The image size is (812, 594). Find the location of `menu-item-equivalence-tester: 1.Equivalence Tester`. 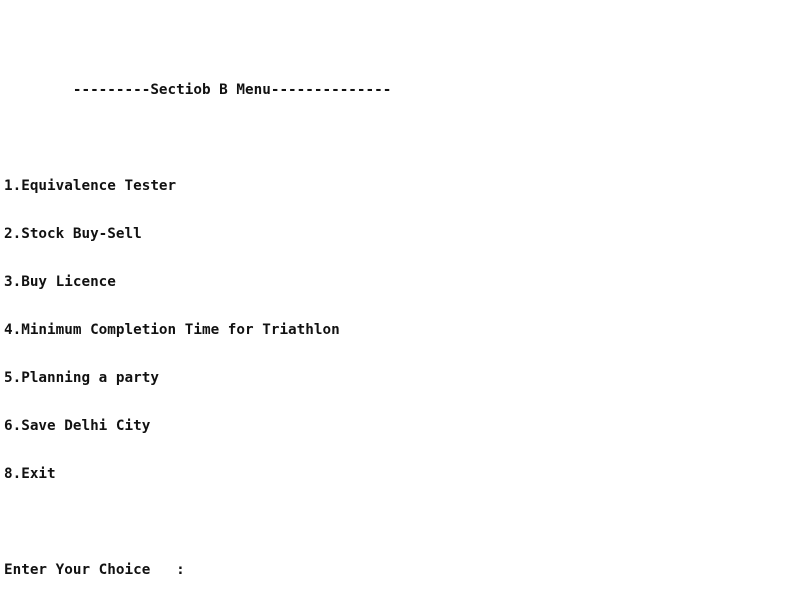

menu-item-equivalence-tester: 1.Equivalence Tester is located at coordinates (90, 186).